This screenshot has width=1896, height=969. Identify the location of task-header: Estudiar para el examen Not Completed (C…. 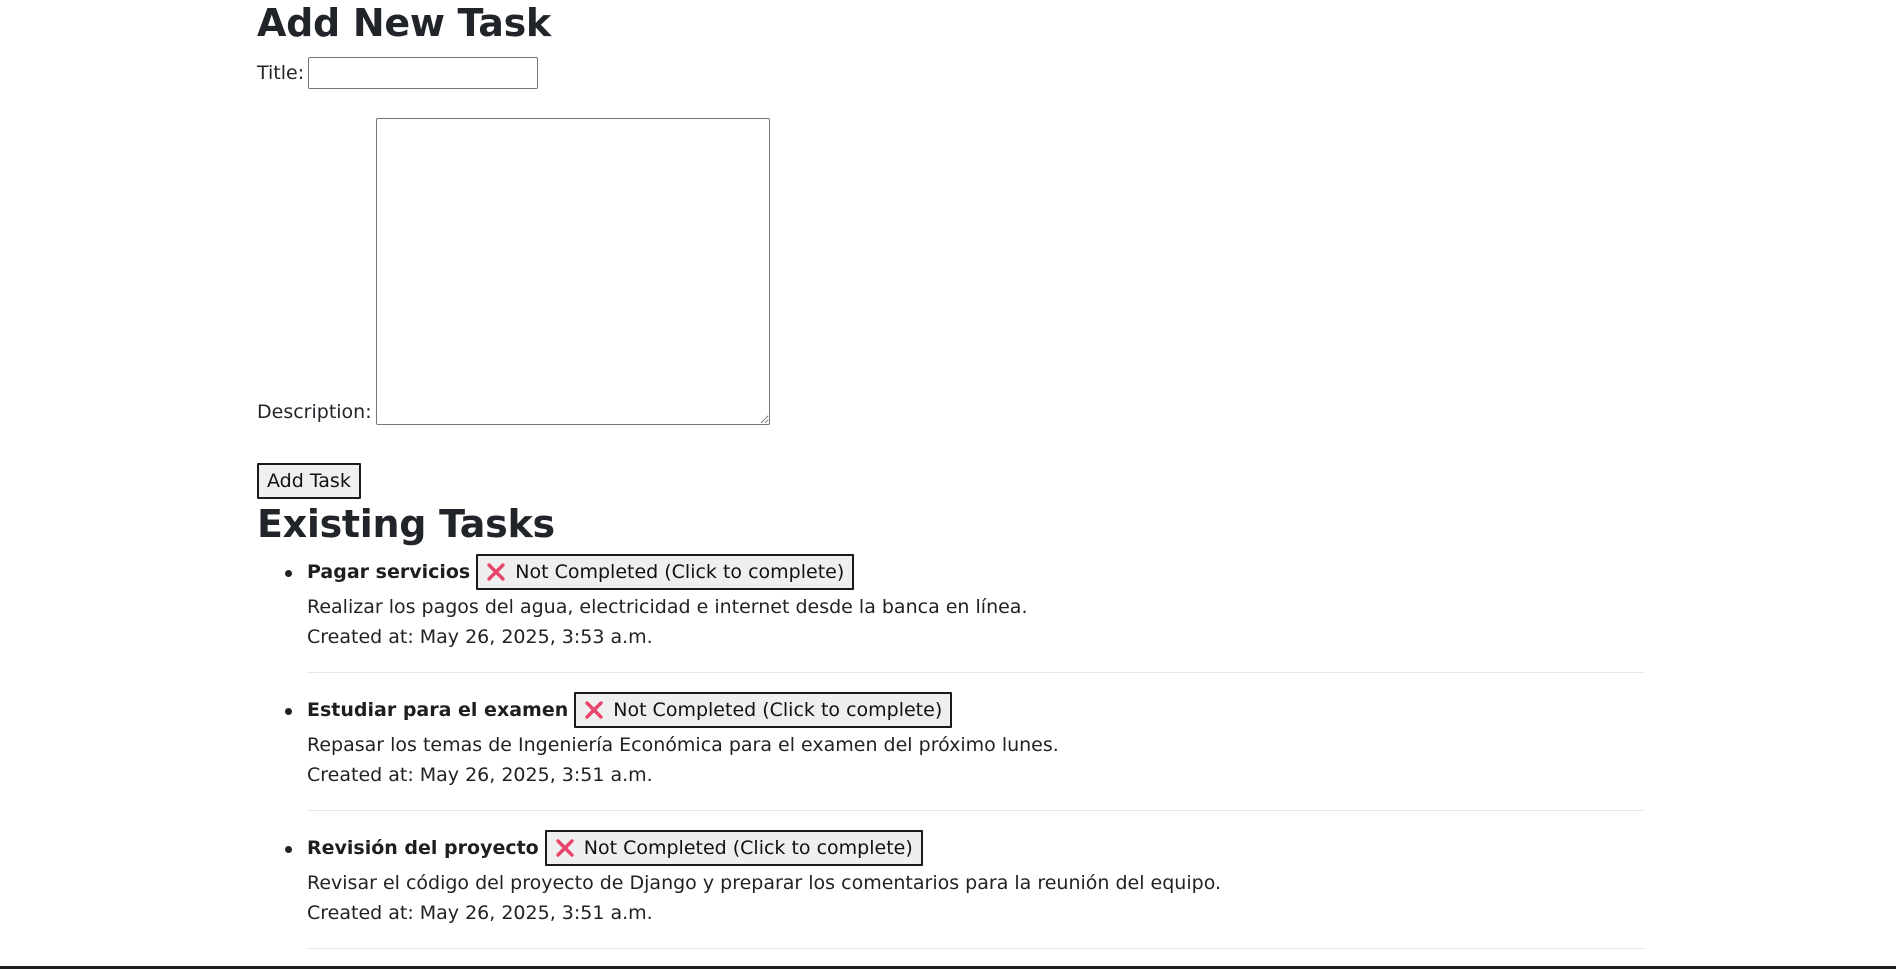
(975, 710).